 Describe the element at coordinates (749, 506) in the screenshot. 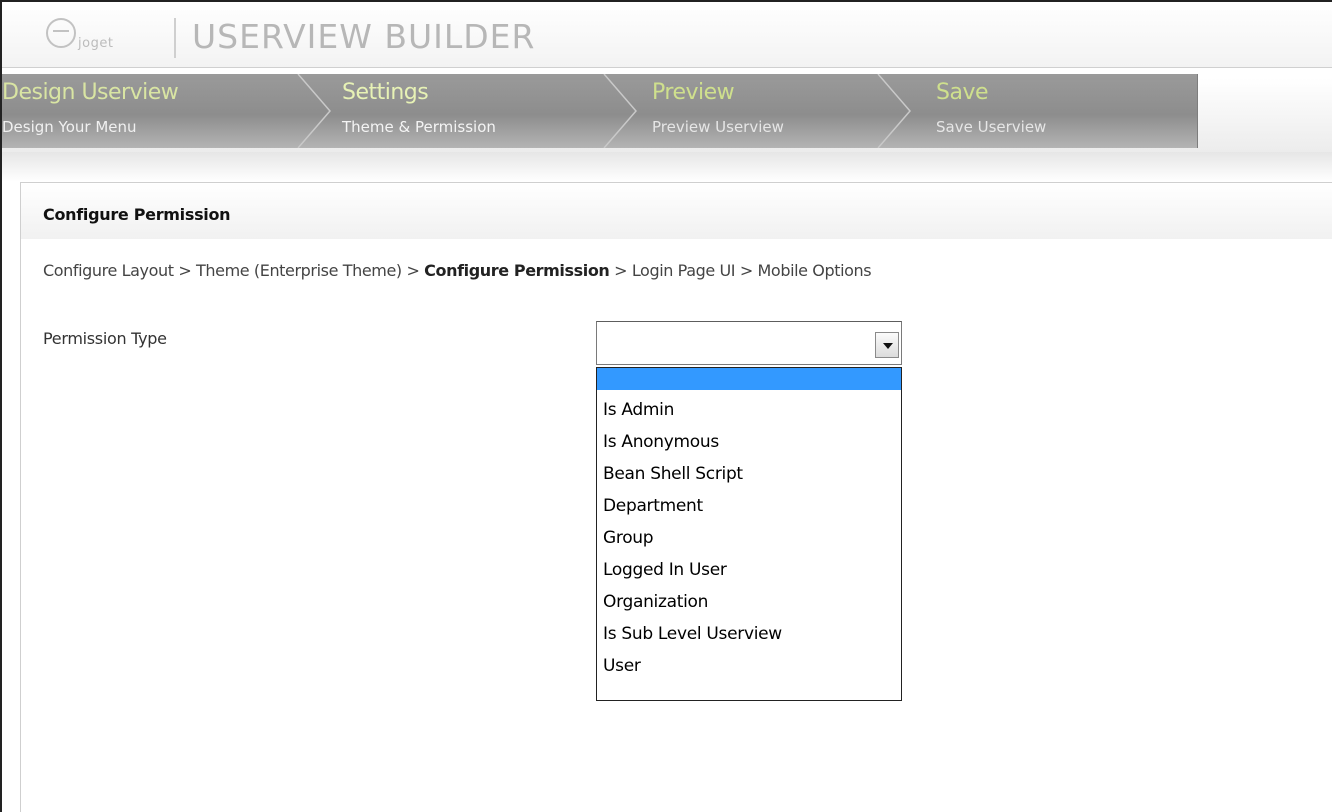

I see `option-department: Department` at that location.